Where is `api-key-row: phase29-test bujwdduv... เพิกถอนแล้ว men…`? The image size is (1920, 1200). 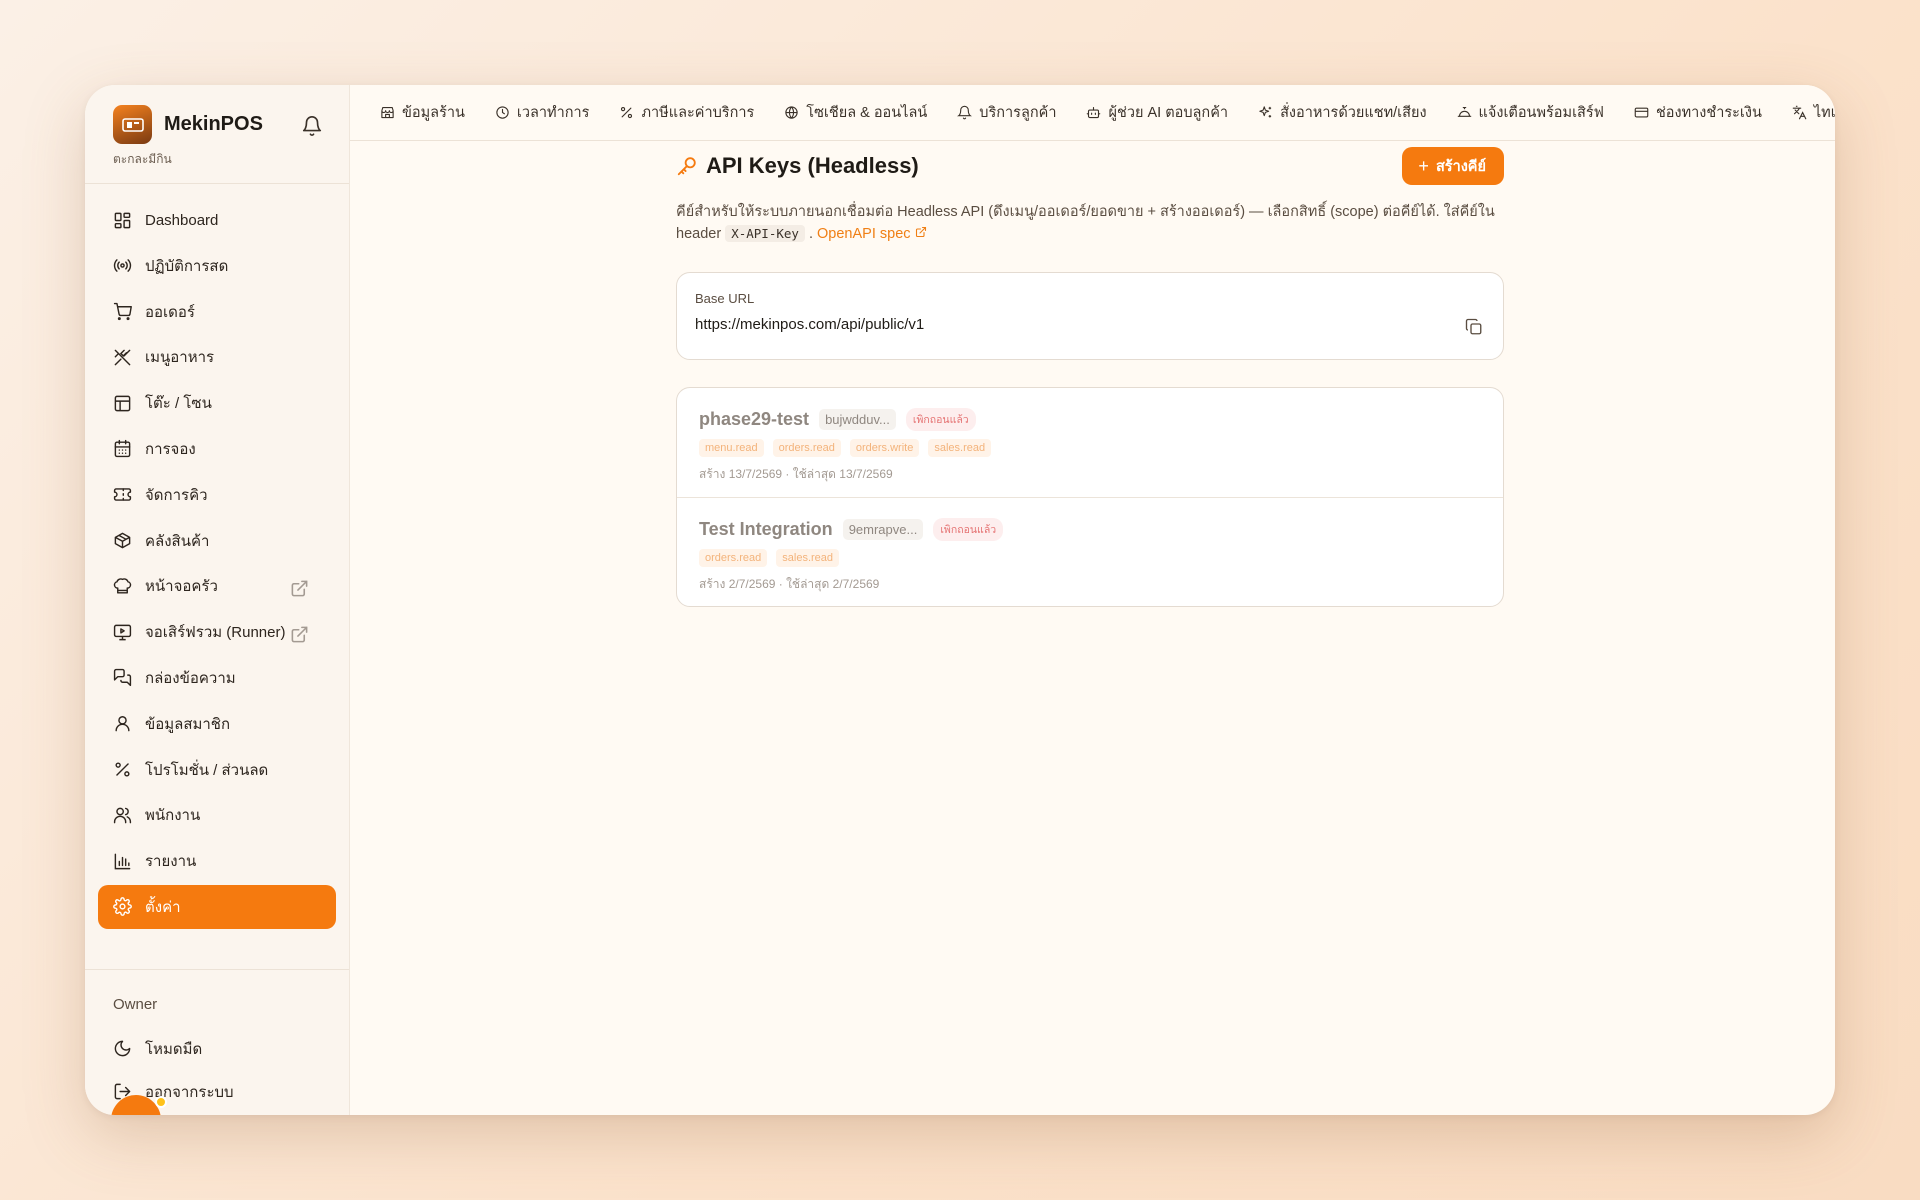
api-key-row: phase29-test bujwdduv... เพิกถอนแล้ว men… is located at coordinates (1090, 442).